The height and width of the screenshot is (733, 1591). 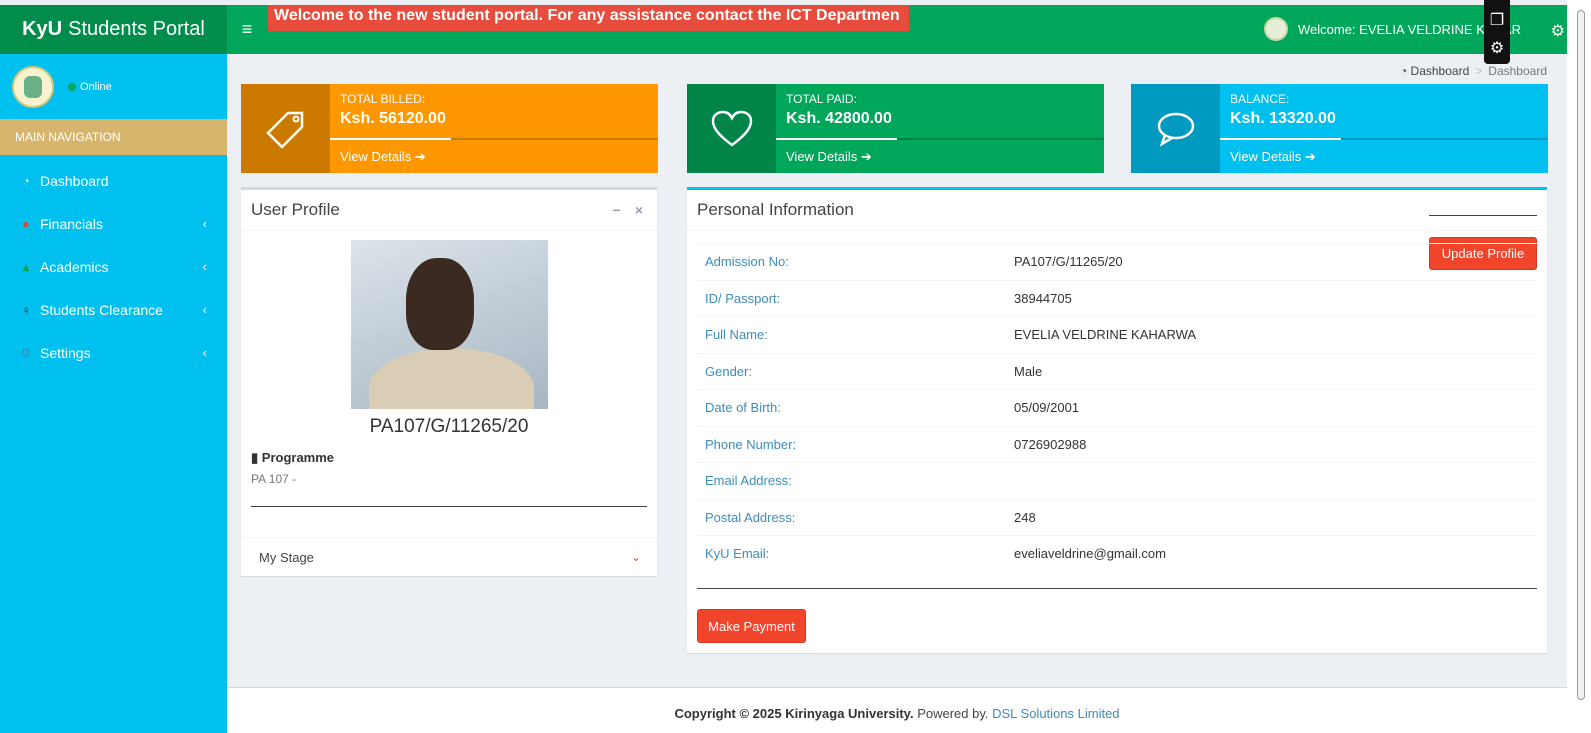 I want to click on collapse-icon: −, so click(x=617, y=210).